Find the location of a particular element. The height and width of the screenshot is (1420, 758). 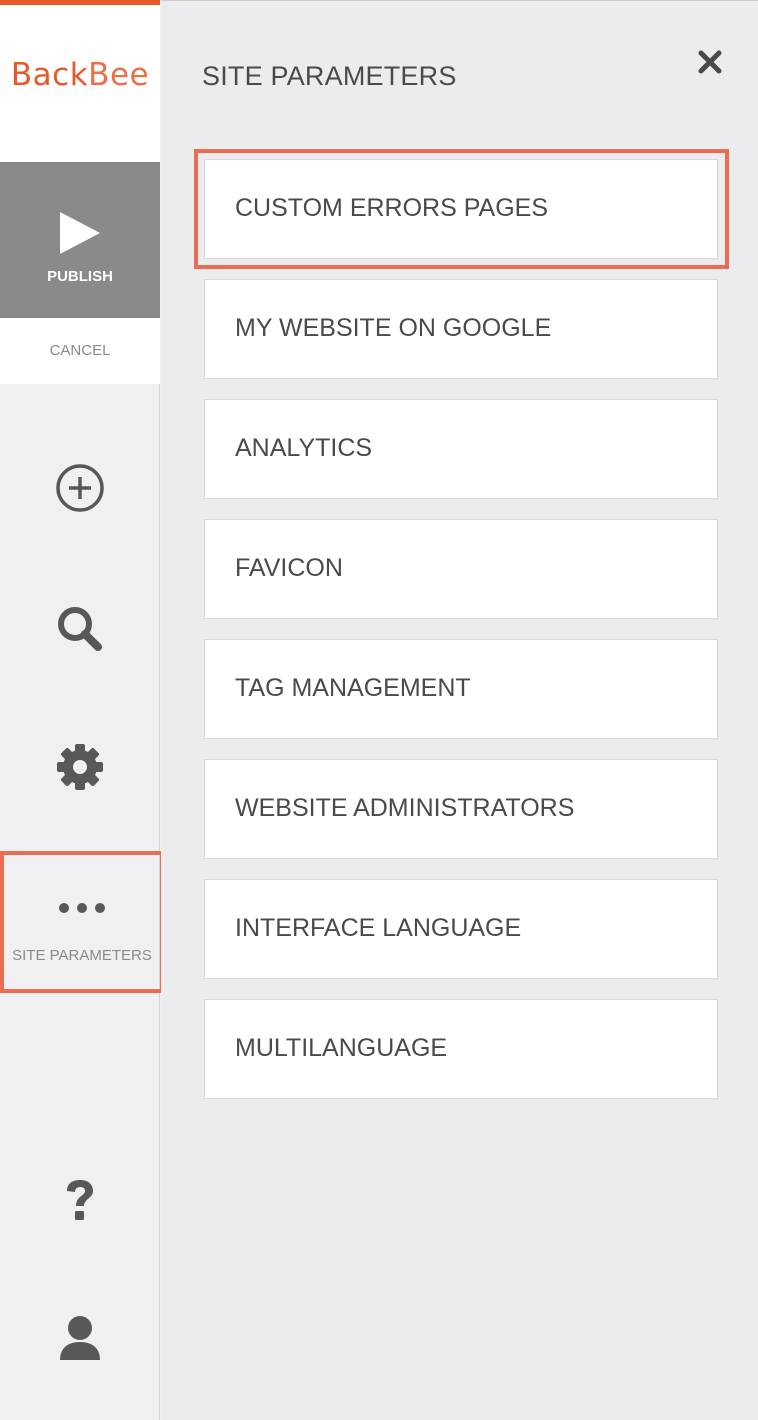

site-parameters-button: SITE PARAMETERS is located at coordinates (82, 922).